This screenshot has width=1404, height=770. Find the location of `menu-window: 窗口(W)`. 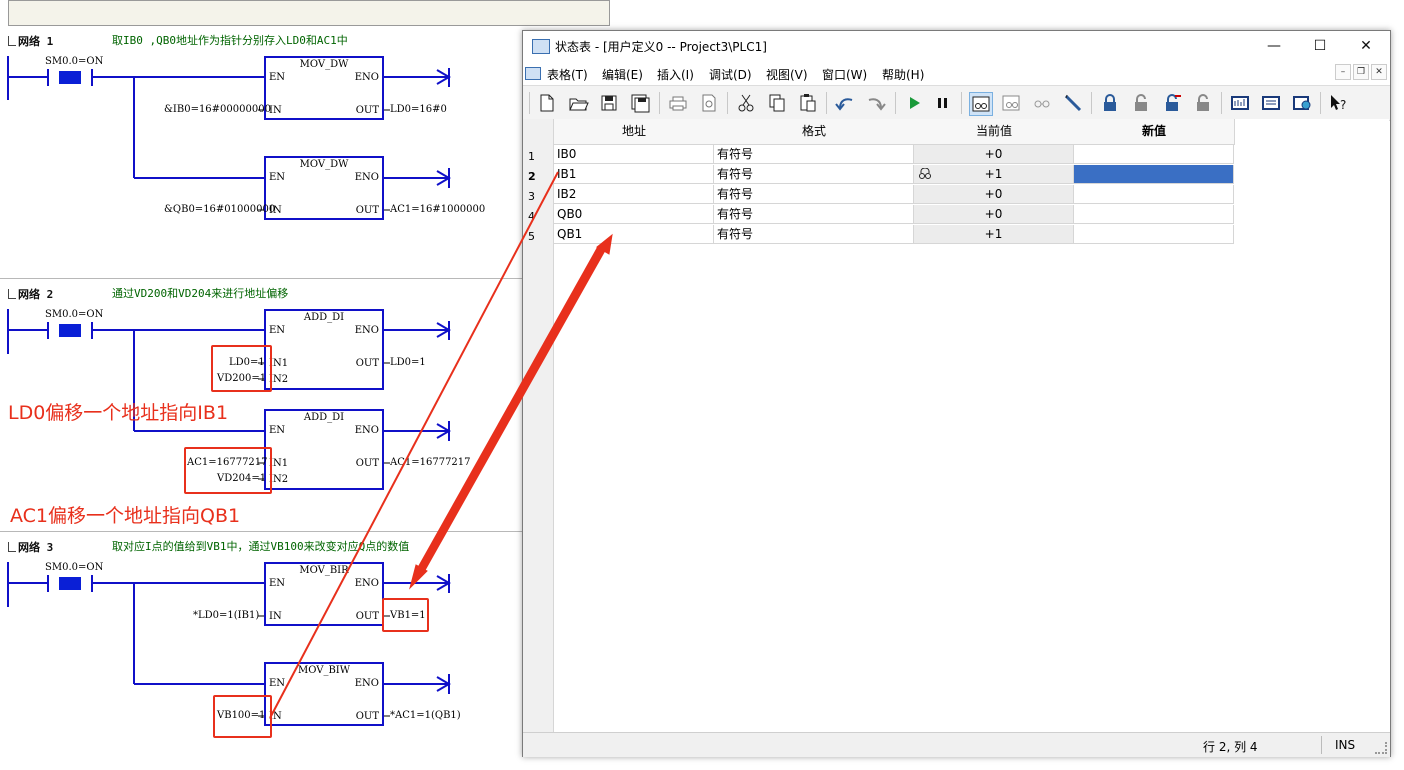

menu-window: 窗口(W) is located at coordinates (844, 74).